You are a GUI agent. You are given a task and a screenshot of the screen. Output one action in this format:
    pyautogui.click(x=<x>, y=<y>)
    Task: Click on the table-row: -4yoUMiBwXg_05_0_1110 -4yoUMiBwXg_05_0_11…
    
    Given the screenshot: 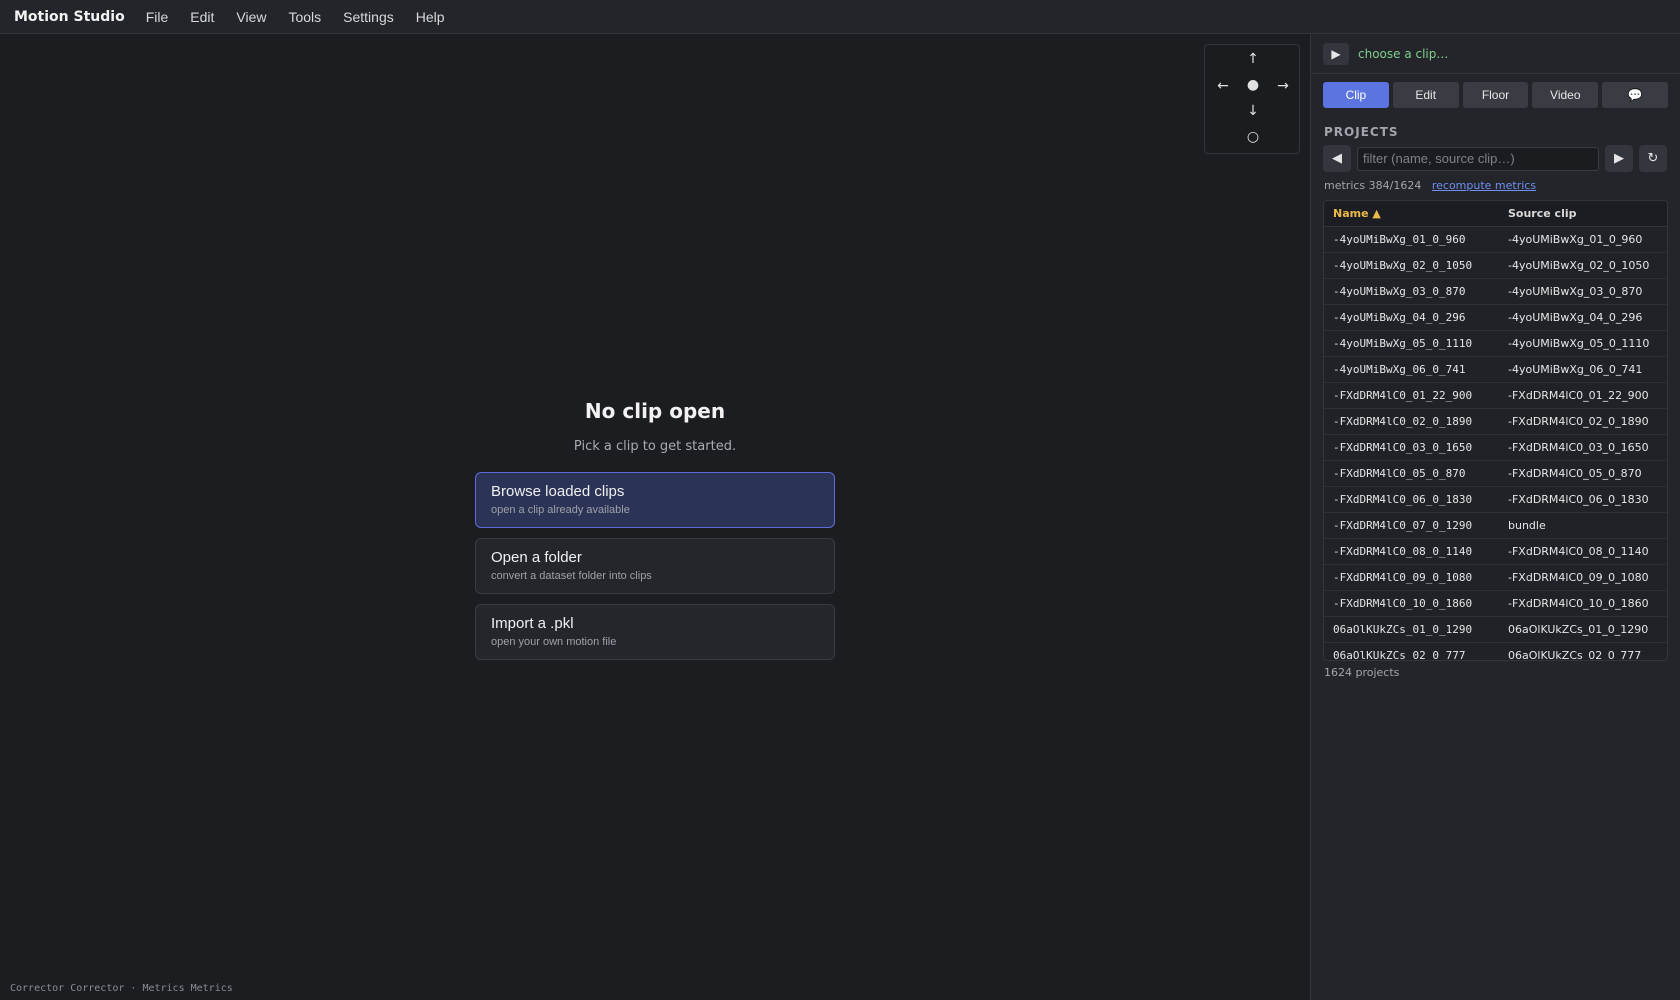 What is the action you would take?
    pyautogui.click(x=1495, y=343)
    